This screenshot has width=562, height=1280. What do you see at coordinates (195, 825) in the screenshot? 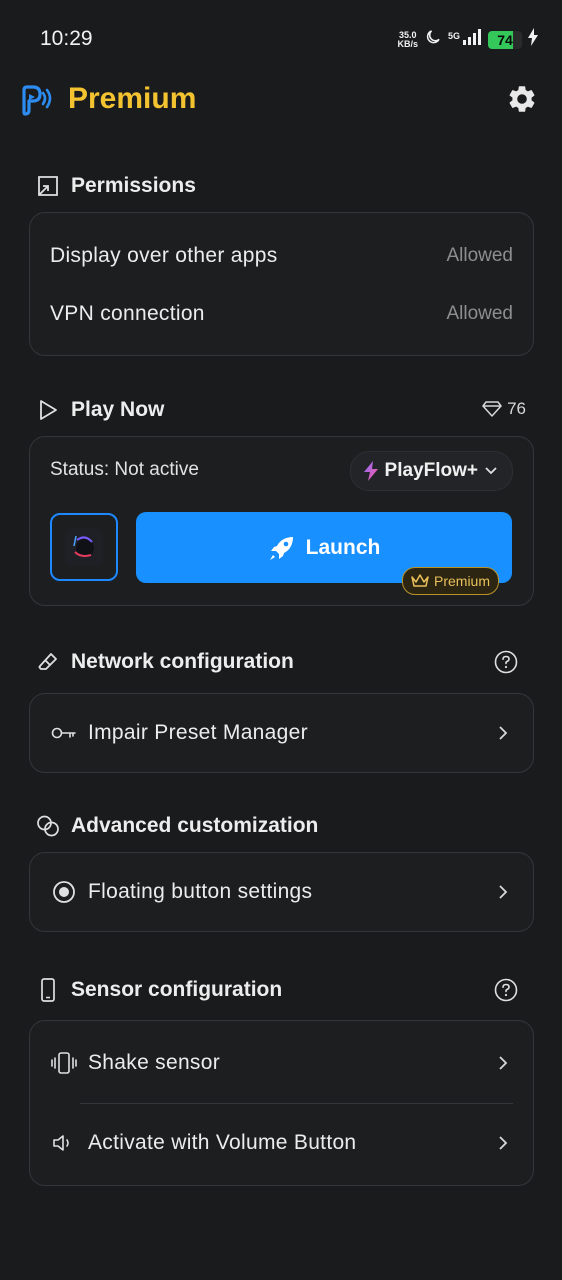
I see `section-title: Advanced customization` at bounding box center [195, 825].